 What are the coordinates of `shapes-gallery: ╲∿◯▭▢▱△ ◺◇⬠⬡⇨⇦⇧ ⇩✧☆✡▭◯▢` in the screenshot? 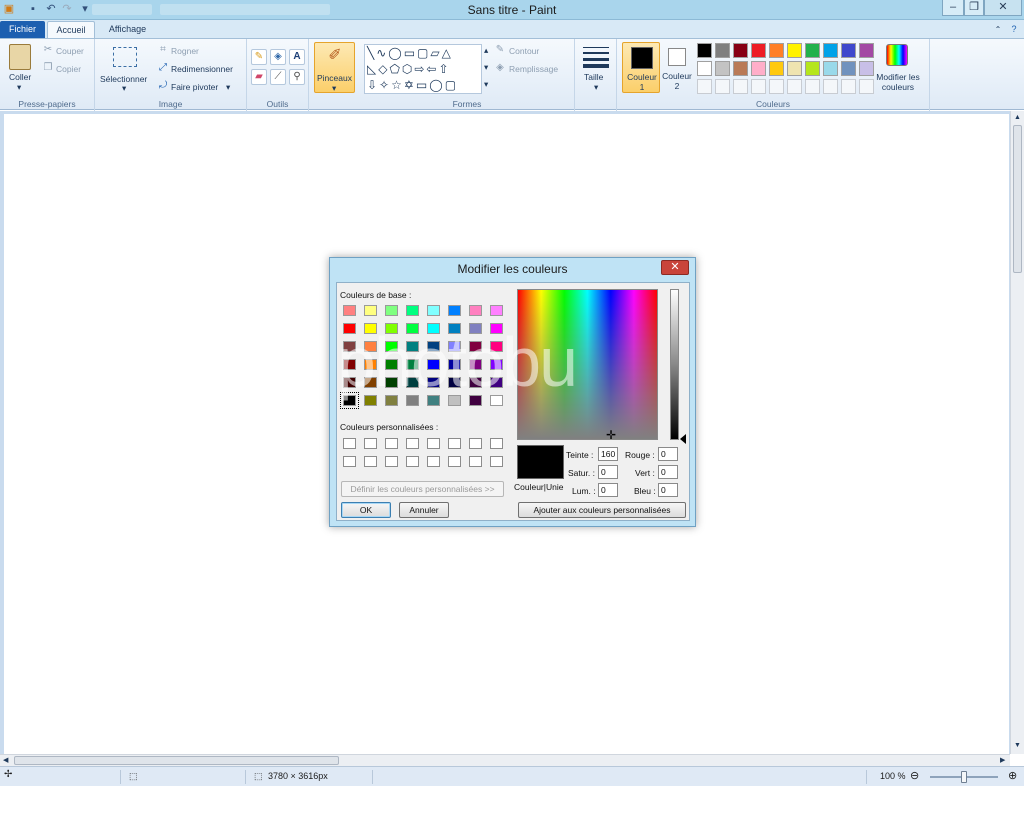 It's located at (423, 69).